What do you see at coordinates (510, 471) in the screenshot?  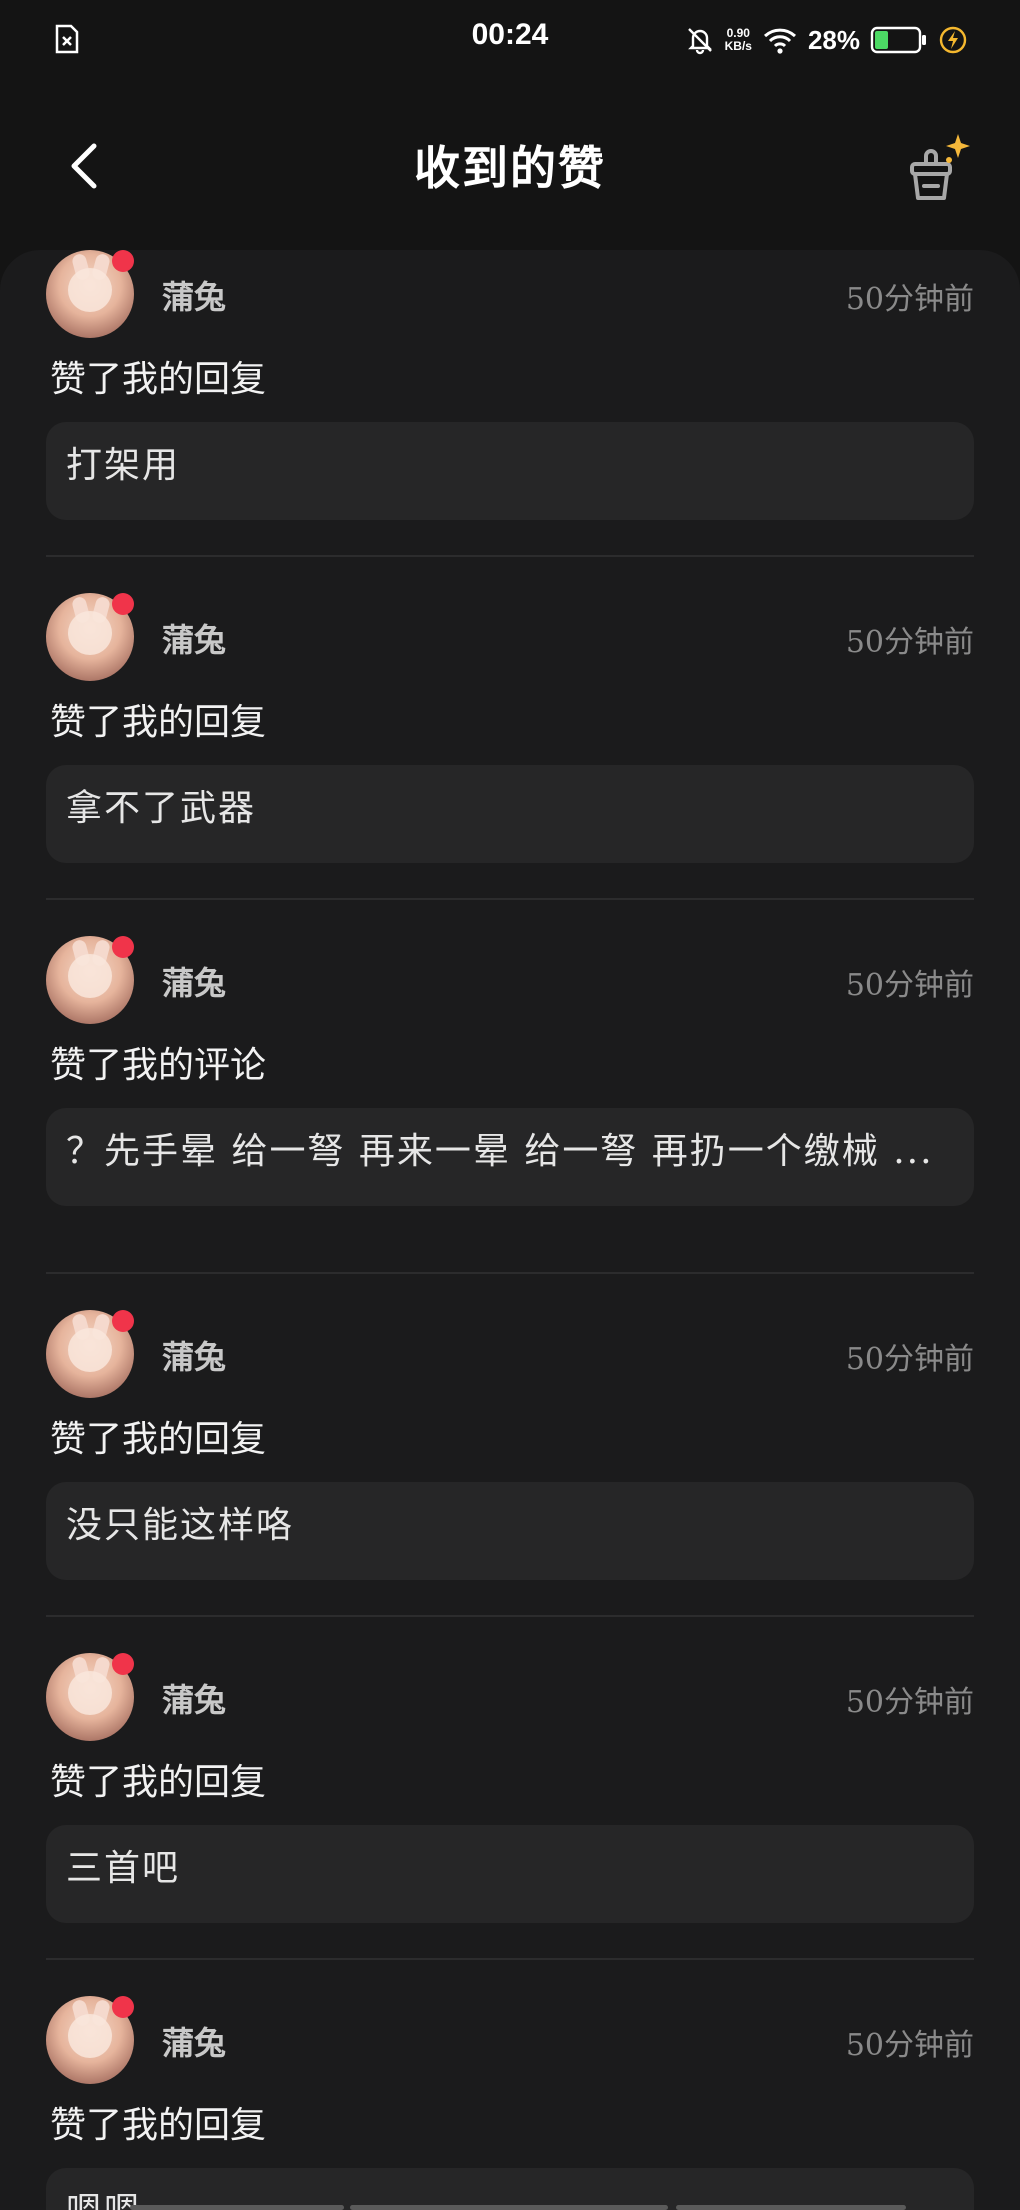 I see `quoted-content: 打架用` at bounding box center [510, 471].